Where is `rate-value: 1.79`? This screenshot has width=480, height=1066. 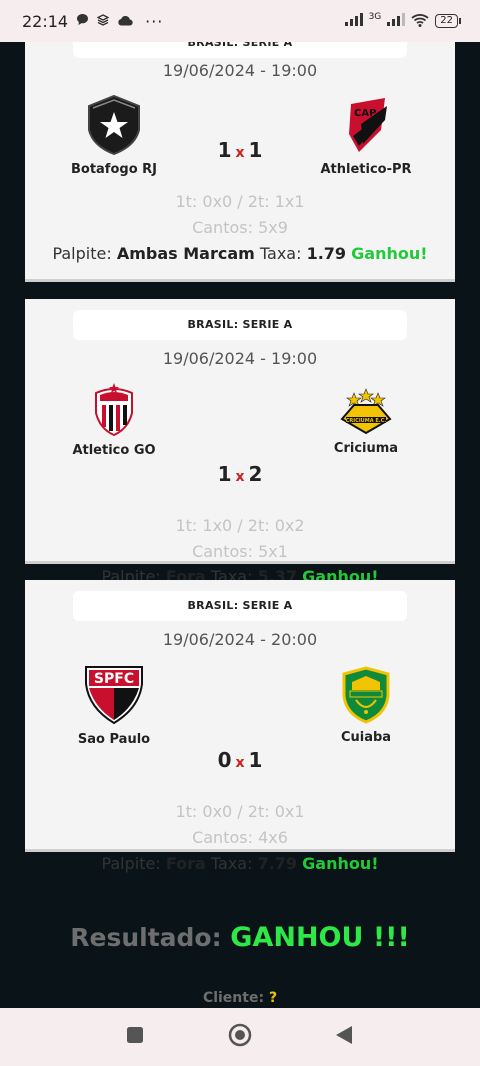 rate-value: 1.79 is located at coordinates (326, 253).